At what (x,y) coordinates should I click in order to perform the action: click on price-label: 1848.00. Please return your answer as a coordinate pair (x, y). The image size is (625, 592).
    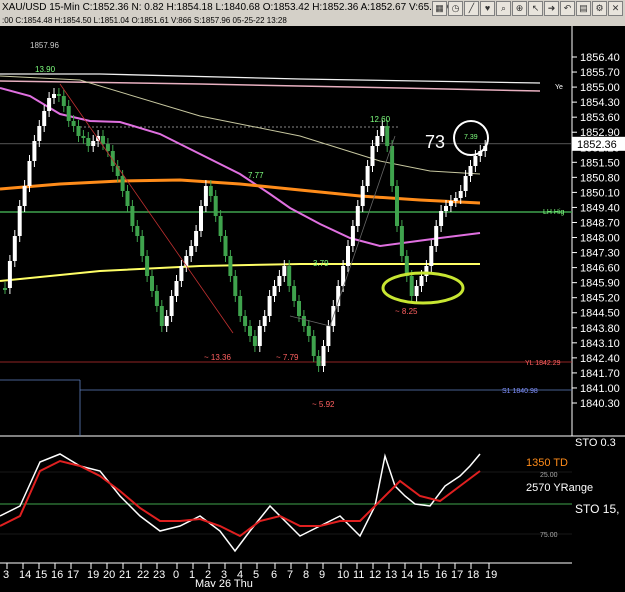
    Looking at the image, I should click on (600, 239).